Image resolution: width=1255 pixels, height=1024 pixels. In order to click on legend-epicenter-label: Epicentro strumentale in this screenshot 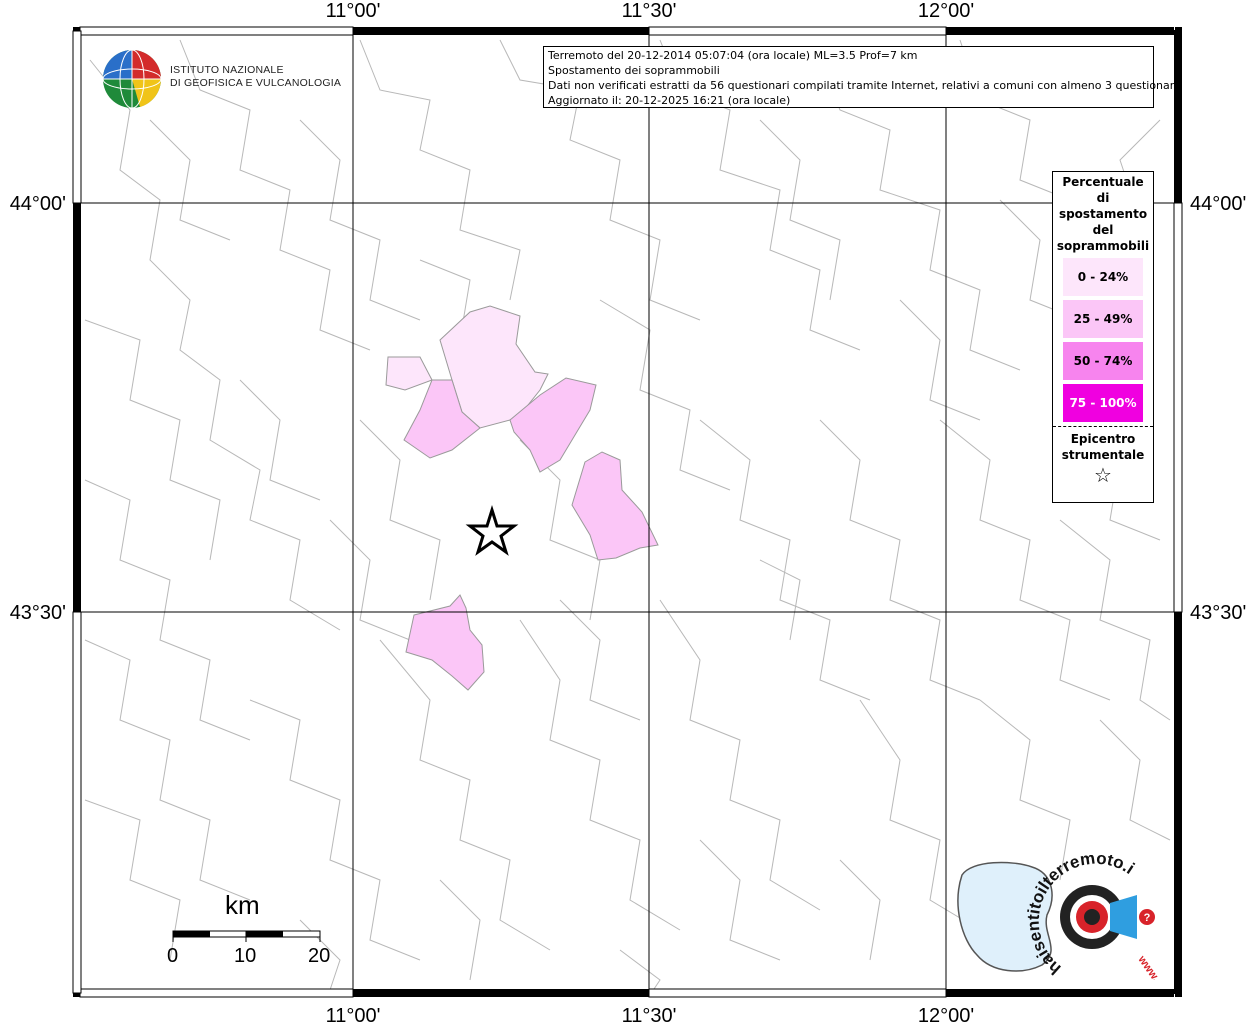, I will do `click(1103, 447)`.